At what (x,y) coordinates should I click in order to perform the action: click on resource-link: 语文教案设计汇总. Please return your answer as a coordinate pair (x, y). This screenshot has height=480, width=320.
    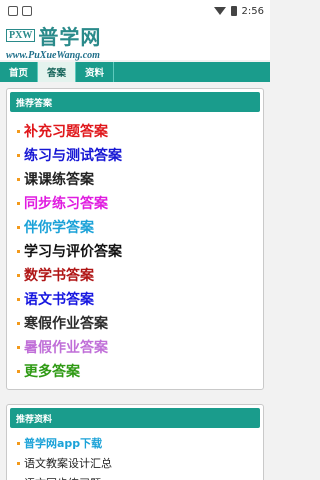
    Looking at the image, I should click on (136, 463).